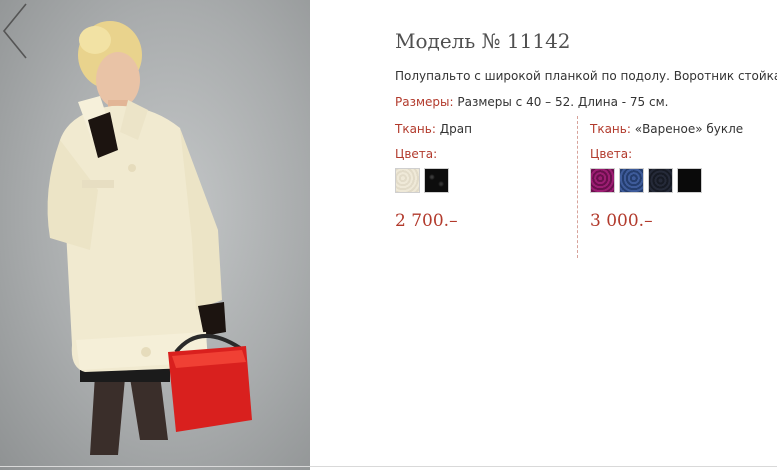 The width and height of the screenshot is (777, 470). What do you see at coordinates (687, 129) in the screenshot?
I see `fabric-value: «Вареное» букле` at bounding box center [687, 129].